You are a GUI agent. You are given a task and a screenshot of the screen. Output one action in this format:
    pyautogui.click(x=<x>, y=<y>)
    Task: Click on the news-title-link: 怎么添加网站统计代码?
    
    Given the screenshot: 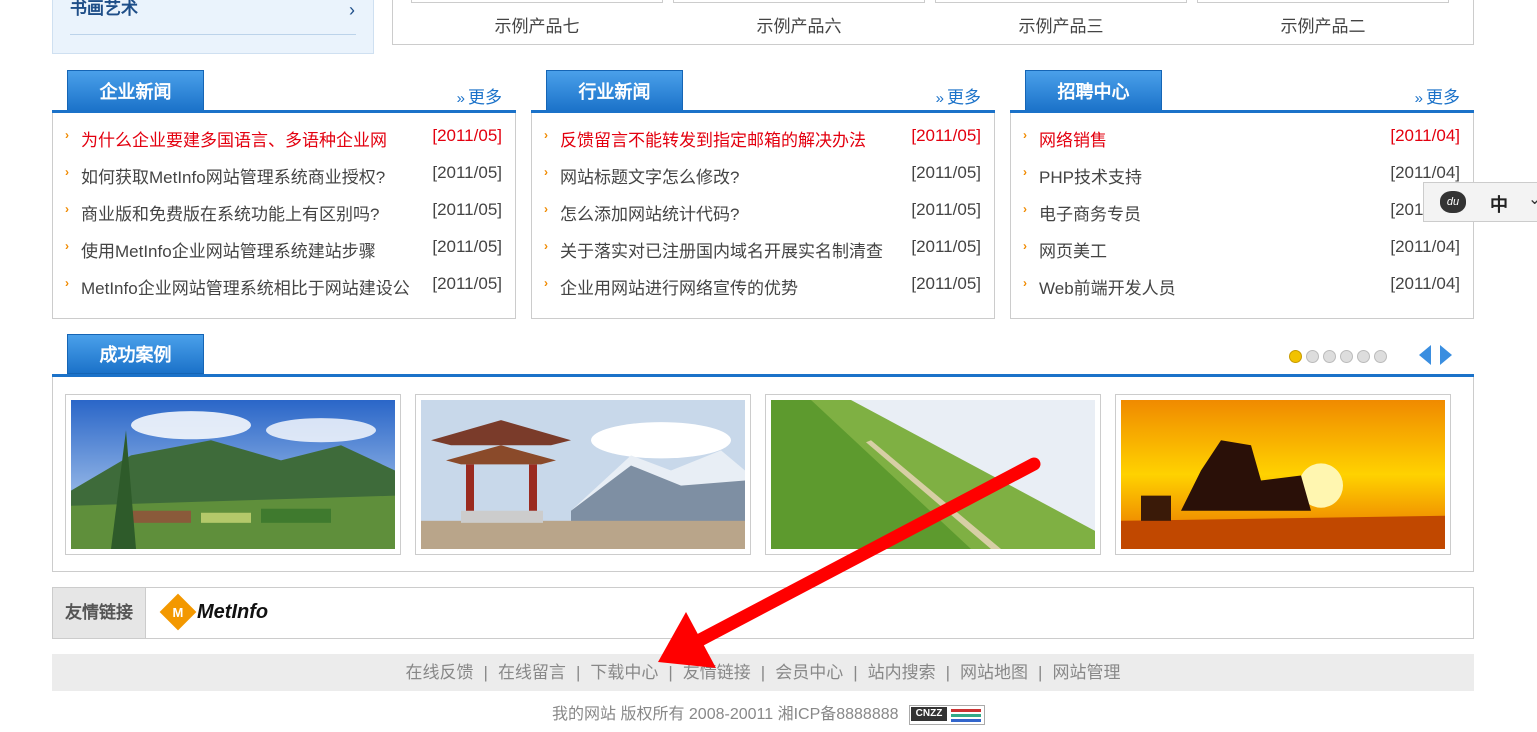 What is the action you would take?
    pyautogui.click(x=730, y=212)
    